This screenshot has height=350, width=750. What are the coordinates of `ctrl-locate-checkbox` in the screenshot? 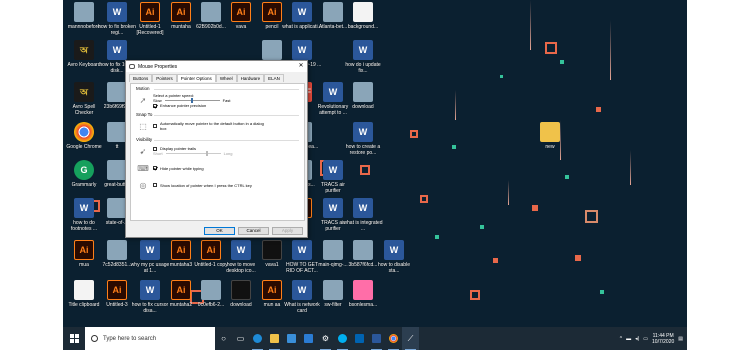 It's located at (155, 185).